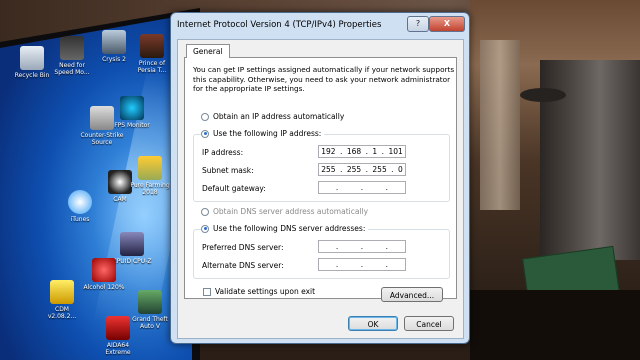 The image size is (640, 360). I want to click on radio-dns-manual: Use the following DNS server addresses:, so click(285, 228).